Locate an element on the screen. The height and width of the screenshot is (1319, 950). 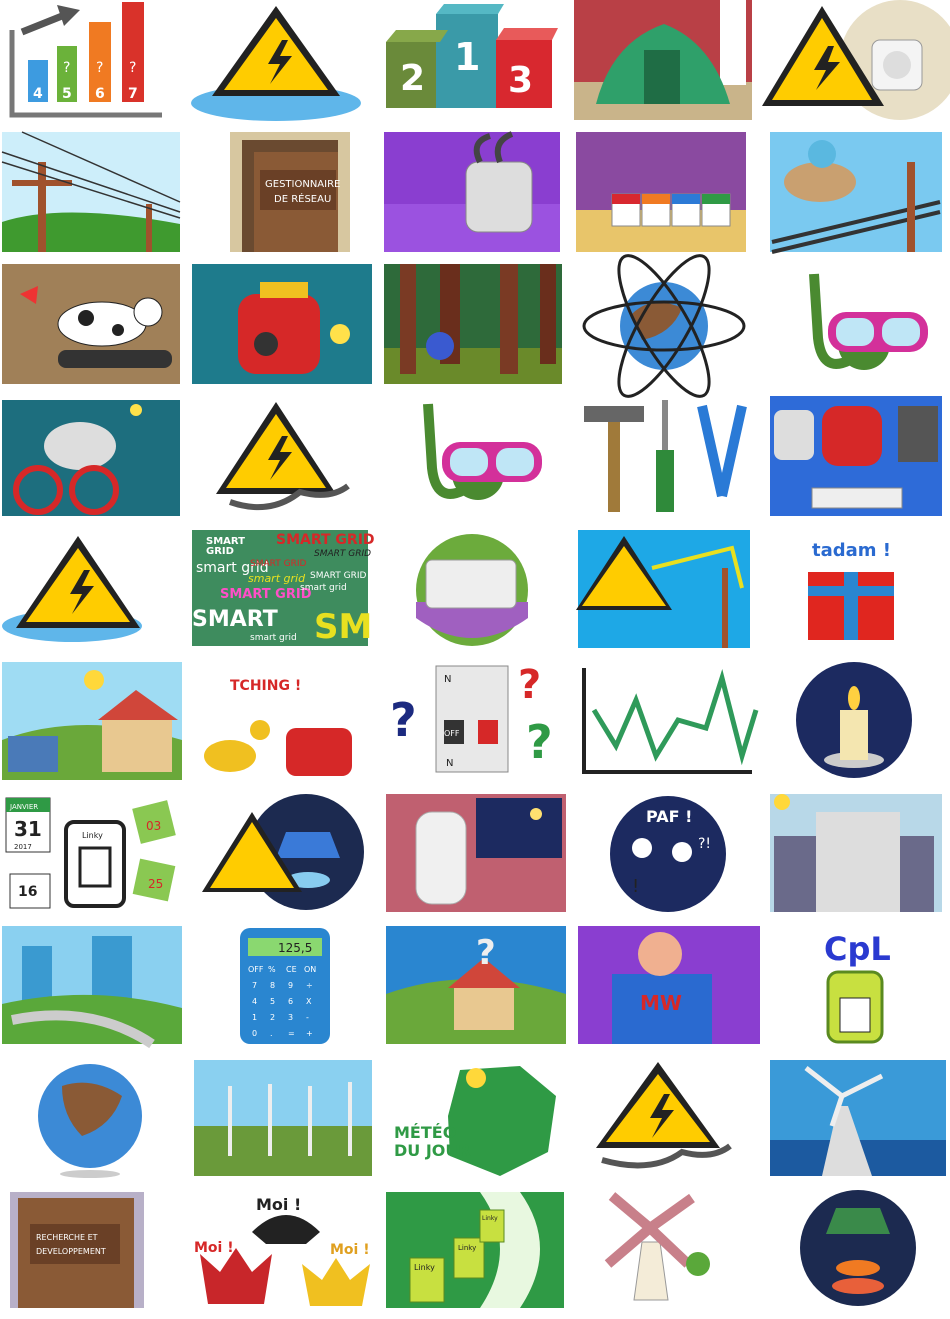
moi-2: Moi ! is located at coordinates (214, 1248).